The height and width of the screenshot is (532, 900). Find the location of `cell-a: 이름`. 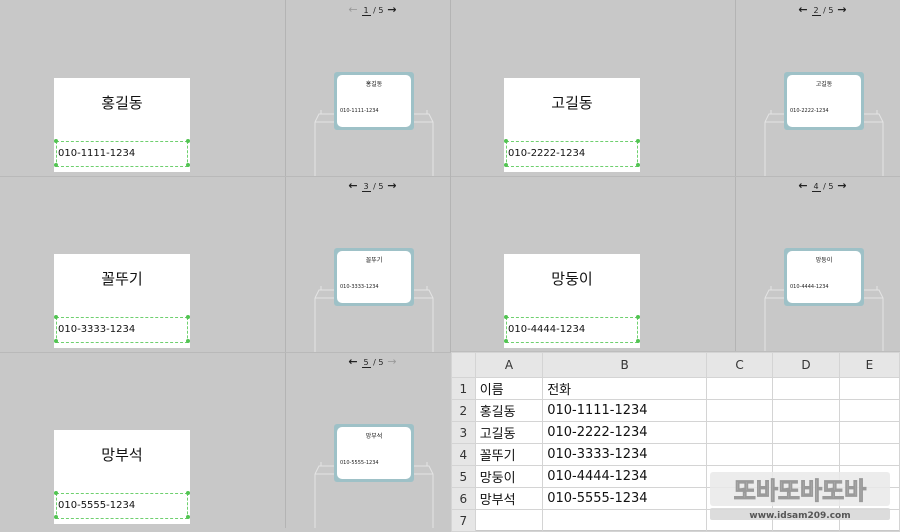

cell-a: 이름 is located at coordinates (509, 388).